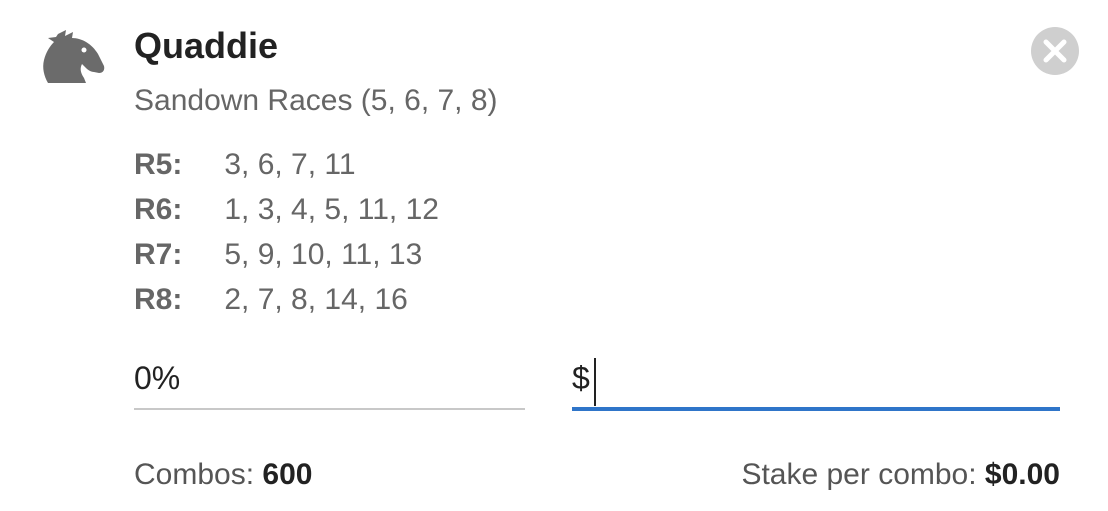  I want to click on leg-label: R7:, so click(158, 254).